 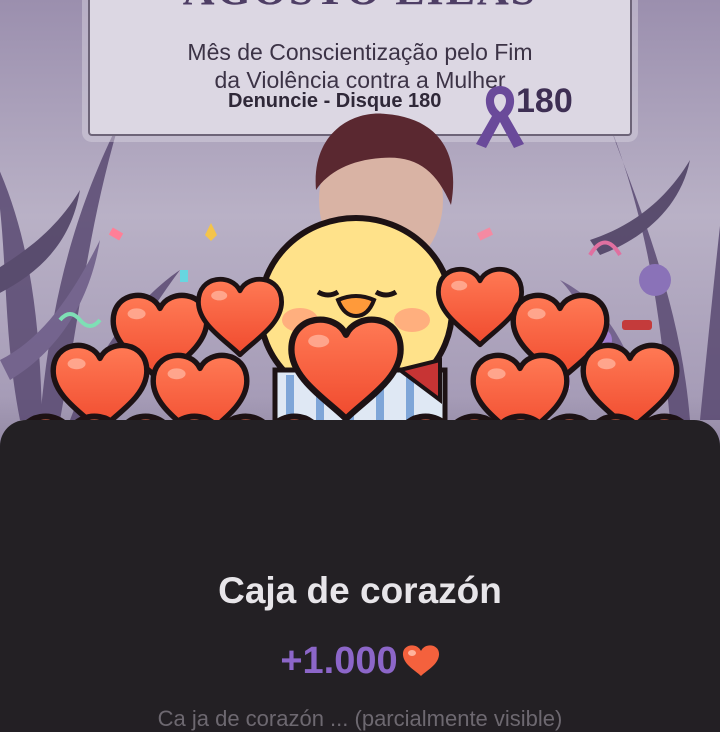 I want to click on poster-subtitle-line1: Mês de Conscientização pelo Fim, so click(x=360, y=52).